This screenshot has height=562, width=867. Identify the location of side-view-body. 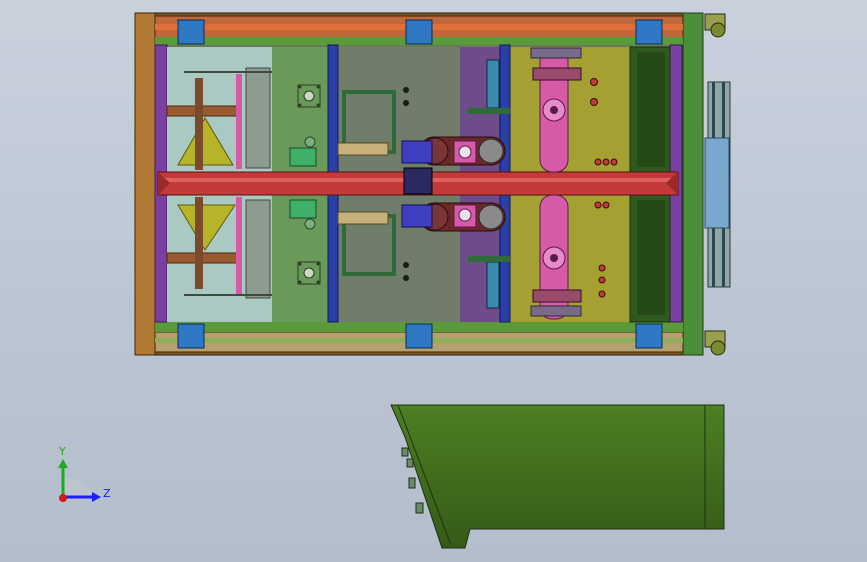
(557, 476).